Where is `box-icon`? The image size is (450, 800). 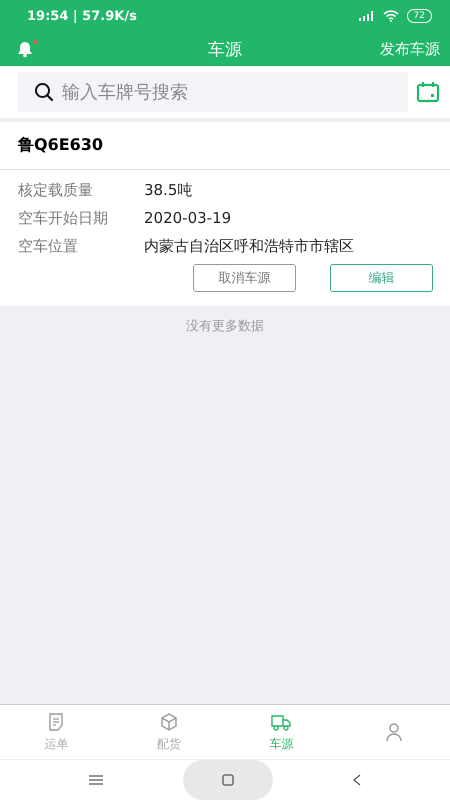
box-icon is located at coordinates (168, 722).